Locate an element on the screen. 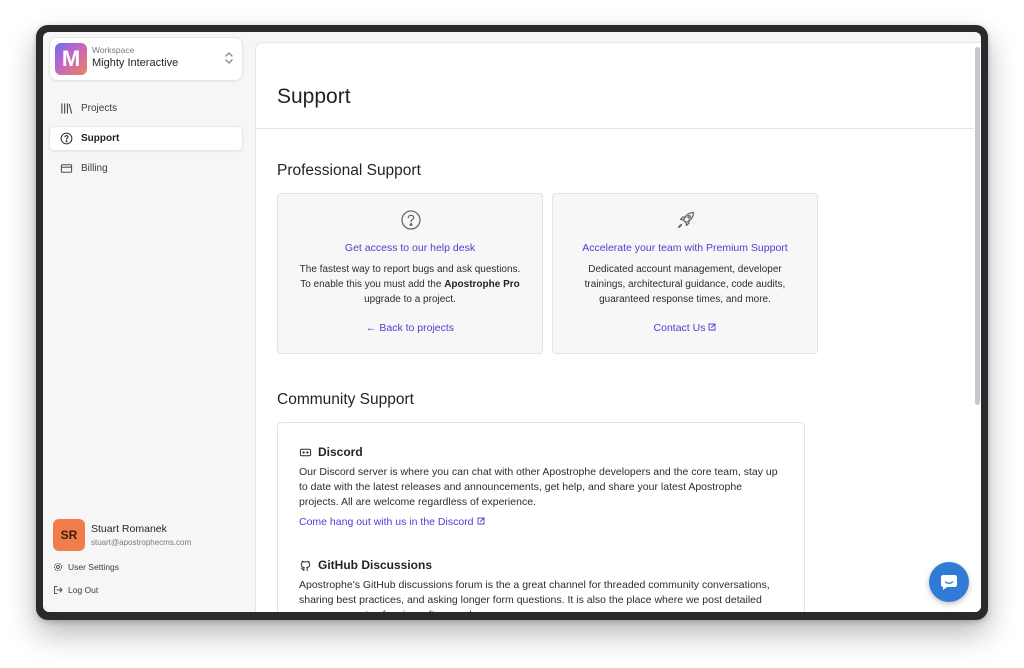  user-name: Stuart Romanek is located at coordinates (129, 529).